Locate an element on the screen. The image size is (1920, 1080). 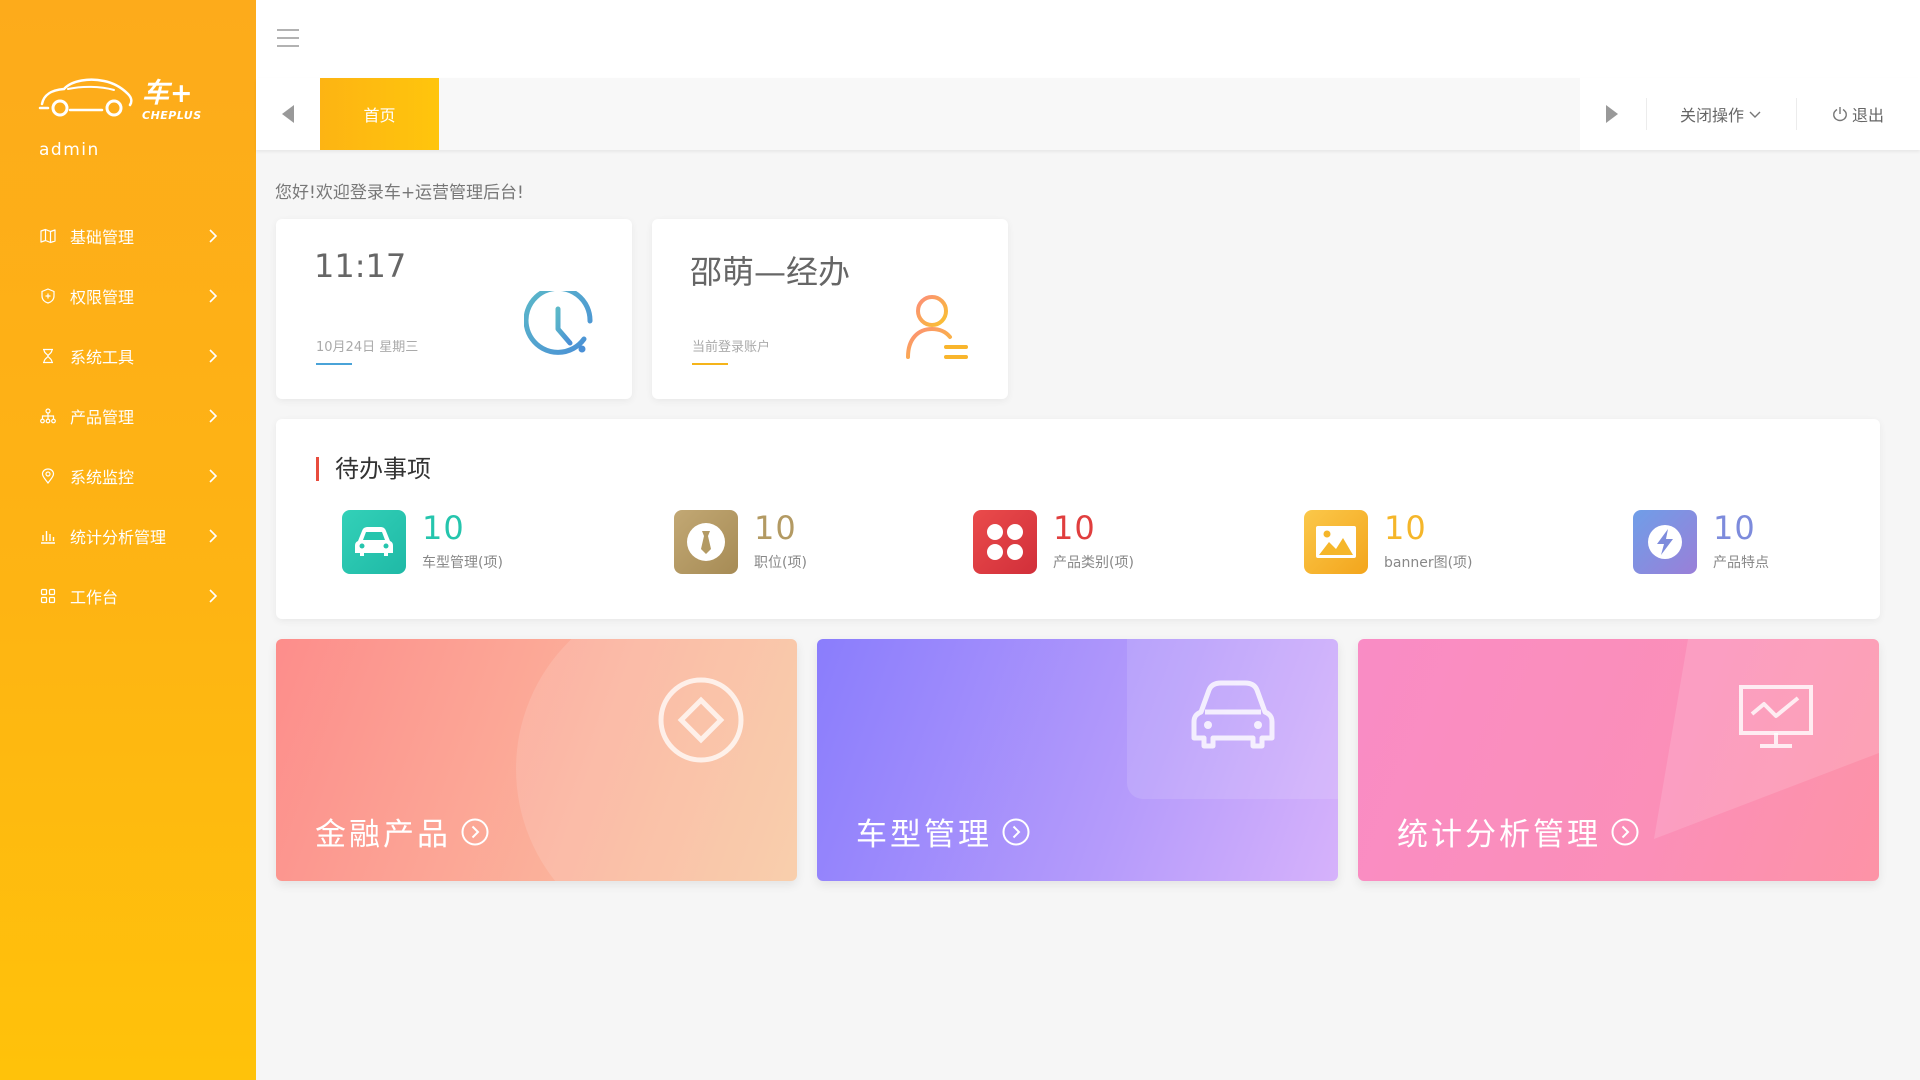
user-card: 邵萌—经办 当前登录账户 is located at coordinates (830, 309).